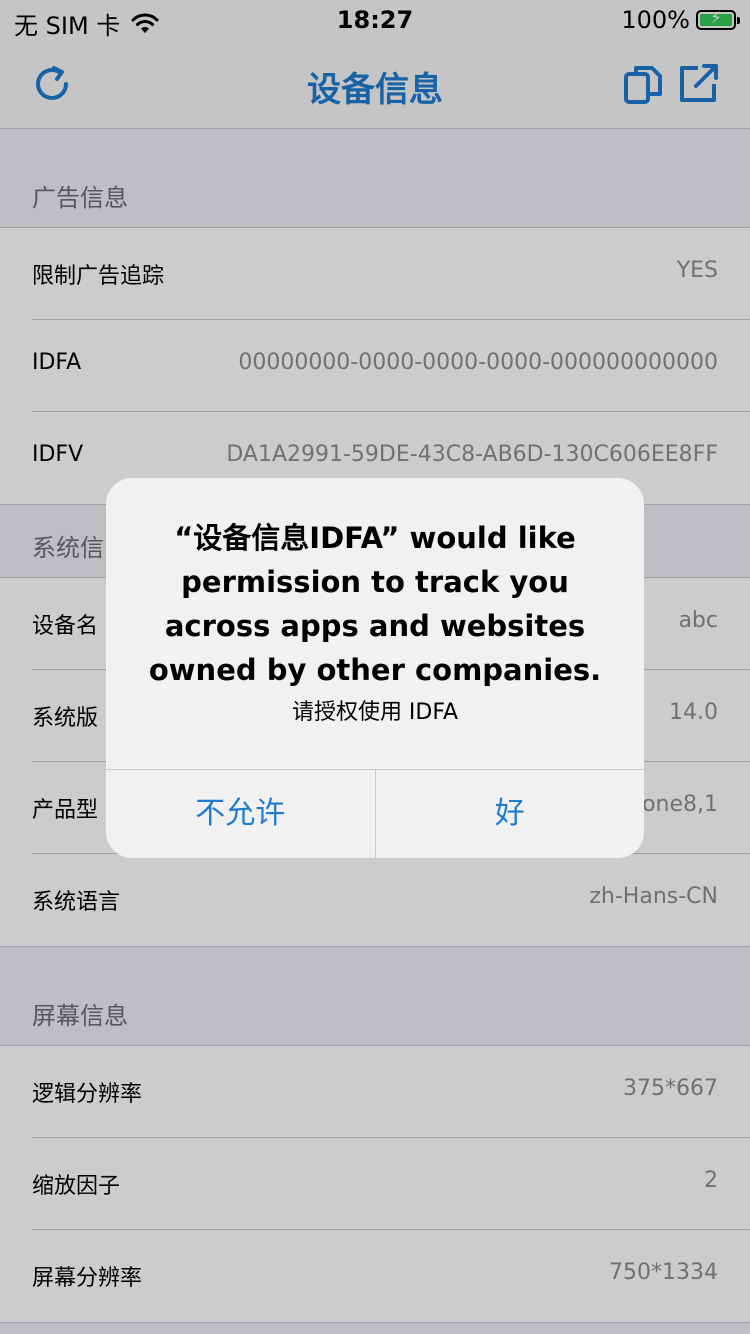 The height and width of the screenshot is (1334, 750). I want to click on alert-message: 请授权使用 IDFA, so click(375, 712).